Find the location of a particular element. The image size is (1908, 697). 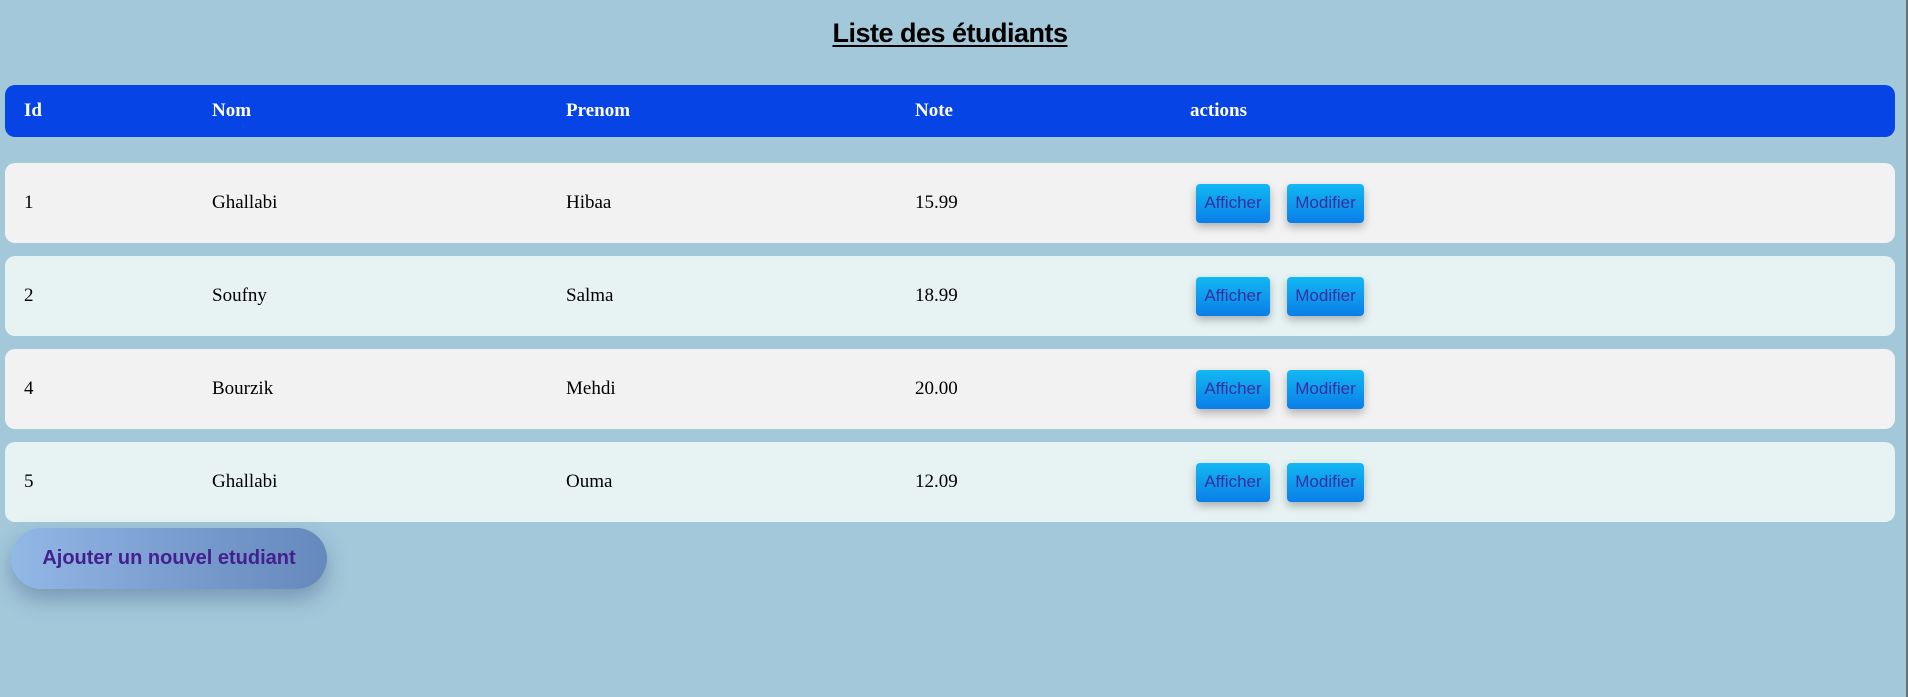

table-row: 5 Ghallabi Ouma 12.09 Afficher Modifier is located at coordinates (950, 482).